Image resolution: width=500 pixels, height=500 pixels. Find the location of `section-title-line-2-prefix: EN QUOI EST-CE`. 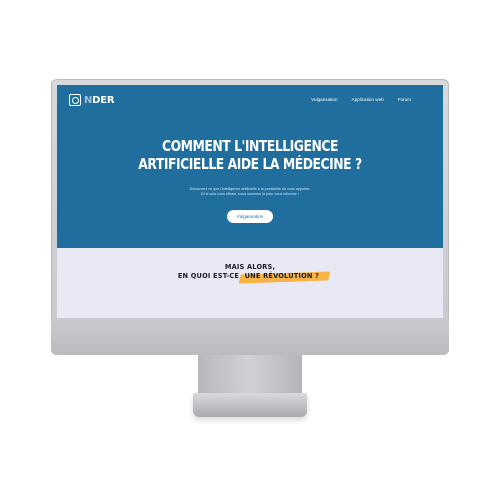

section-title-line-2-prefix: EN QUOI EST-CE is located at coordinates (209, 276).